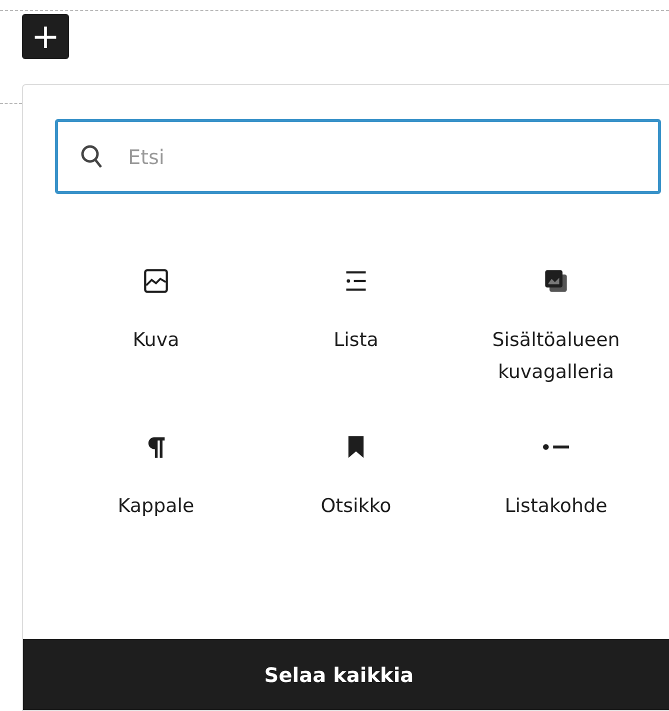  Describe the element at coordinates (556, 447) in the screenshot. I see `list-item-icon` at that location.